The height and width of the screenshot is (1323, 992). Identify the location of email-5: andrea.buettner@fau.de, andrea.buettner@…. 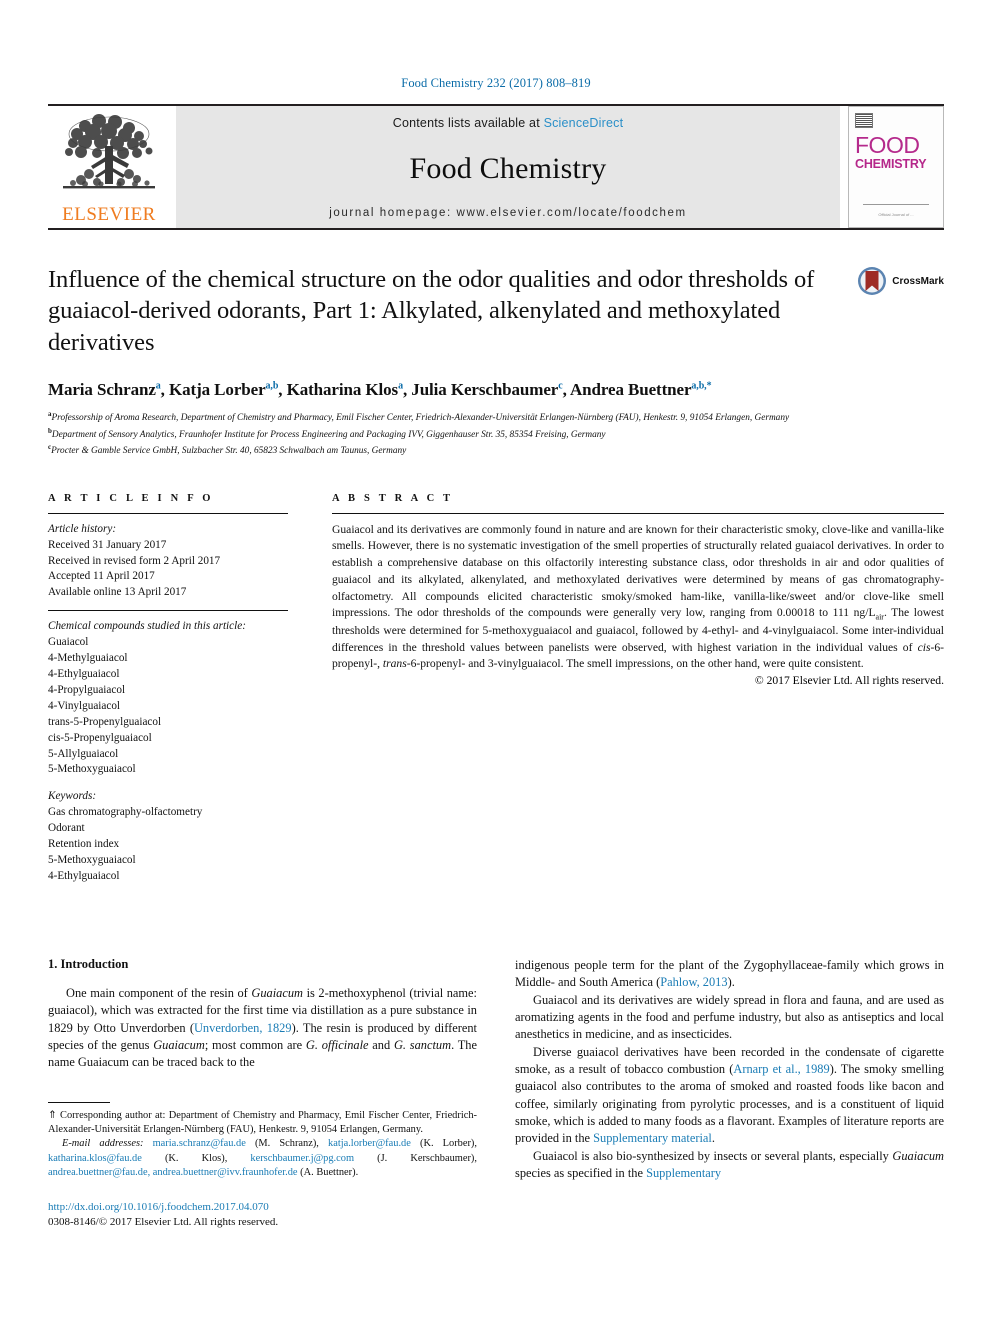
(173, 1172).